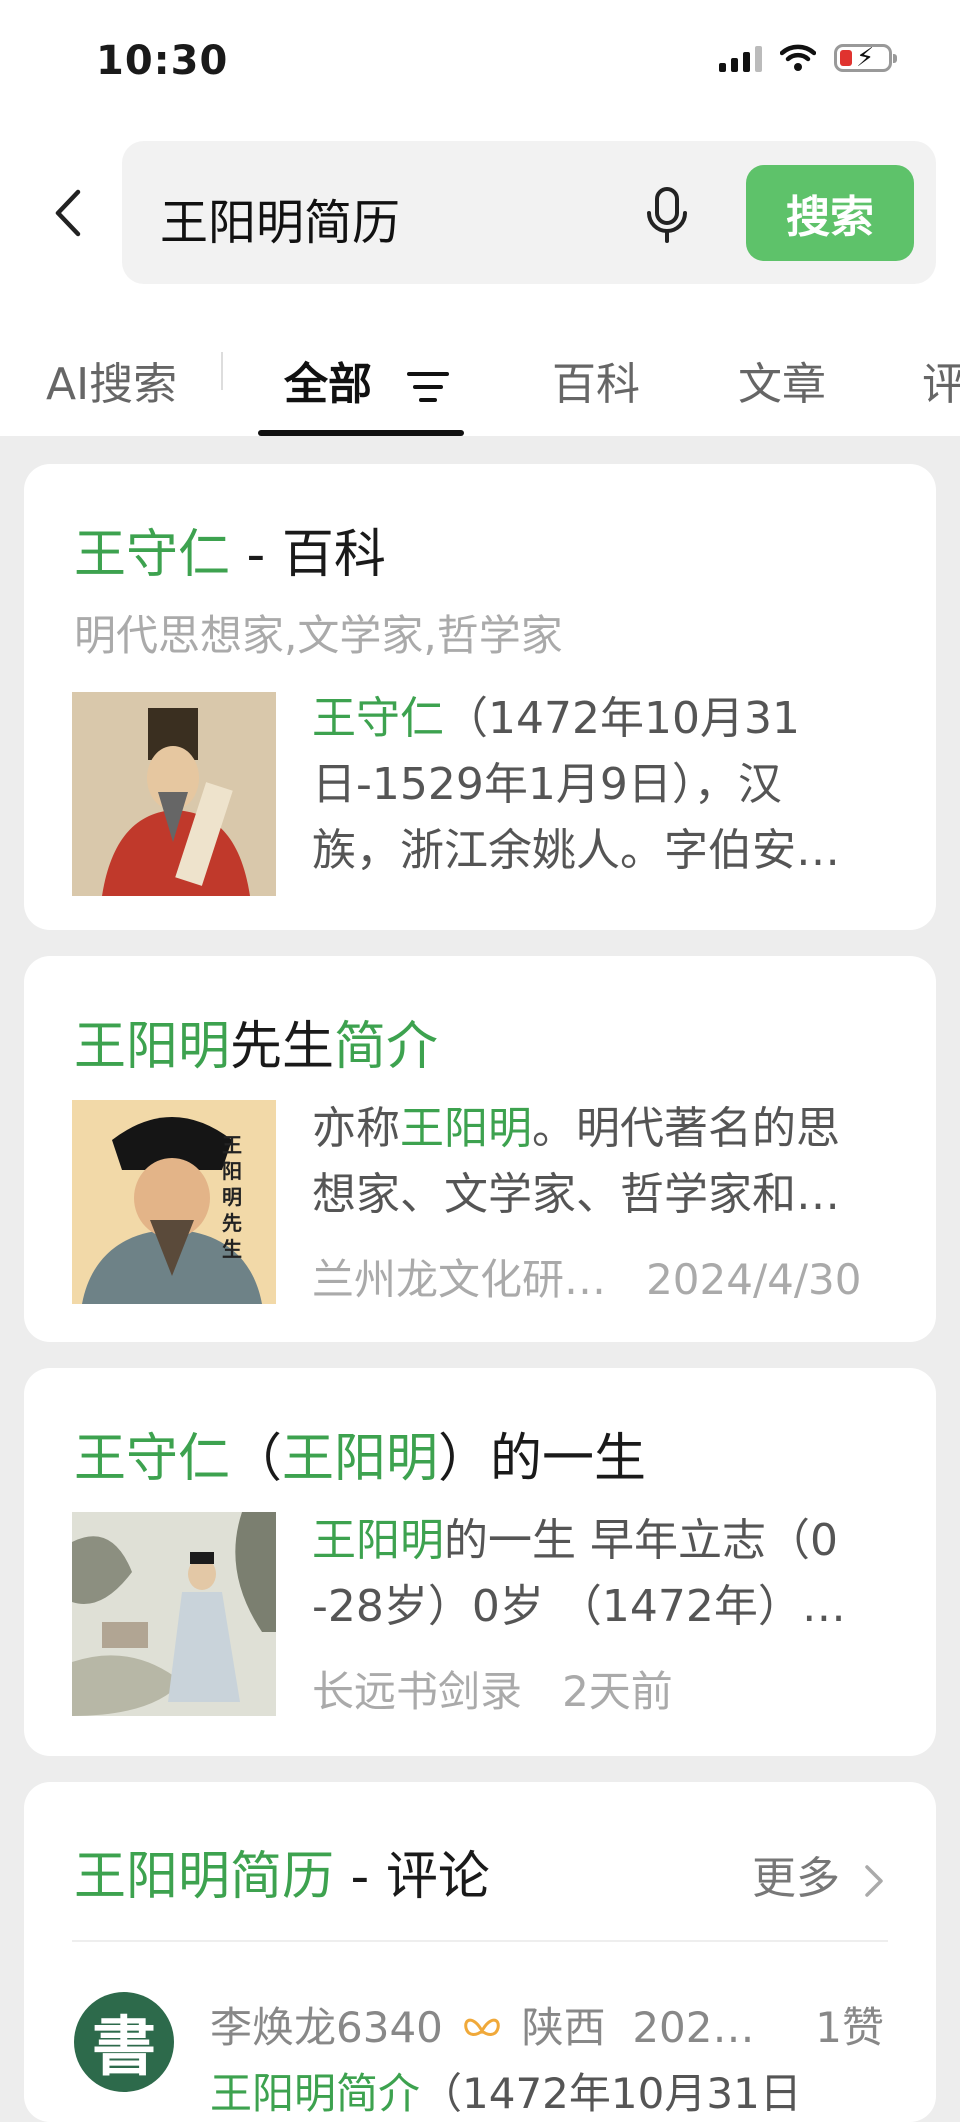 The width and height of the screenshot is (960, 2122). I want to click on result-title: 王阳明先生简介, so click(256, 1041).